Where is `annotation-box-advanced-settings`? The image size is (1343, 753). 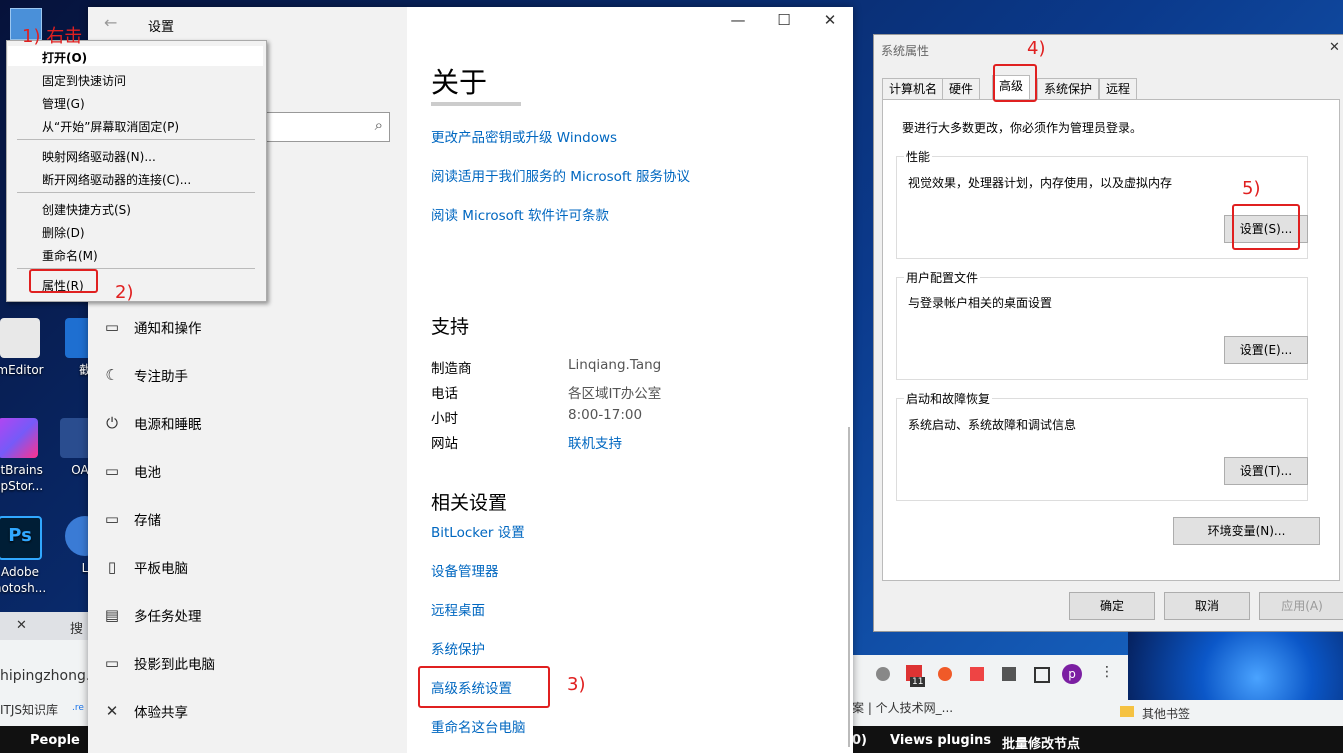 annotation-box-advanced-settings is located at coordinates (484, 687).